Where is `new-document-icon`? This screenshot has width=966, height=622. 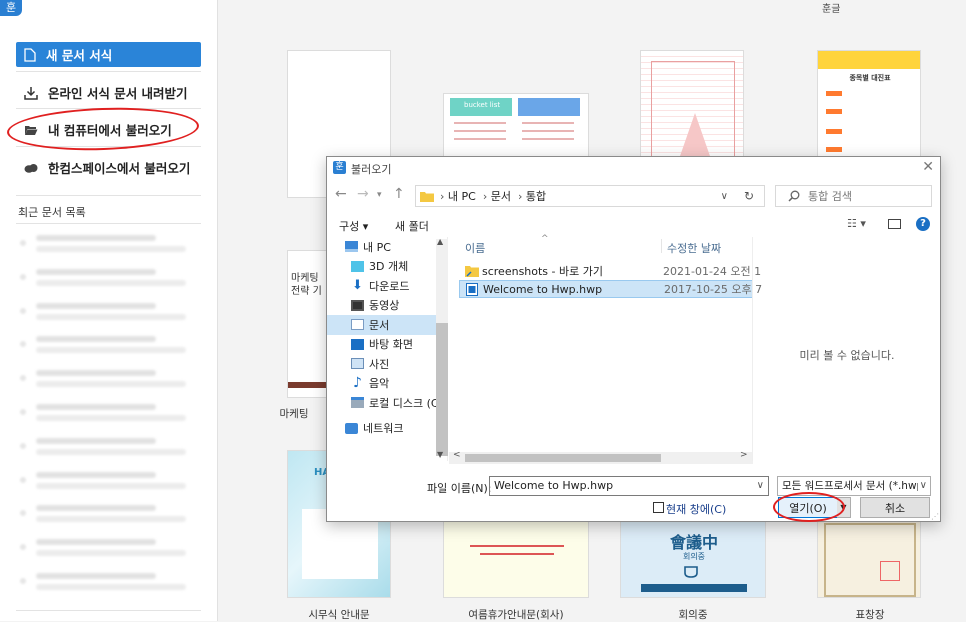 new-document-icon is located at coordinates (30, 54).